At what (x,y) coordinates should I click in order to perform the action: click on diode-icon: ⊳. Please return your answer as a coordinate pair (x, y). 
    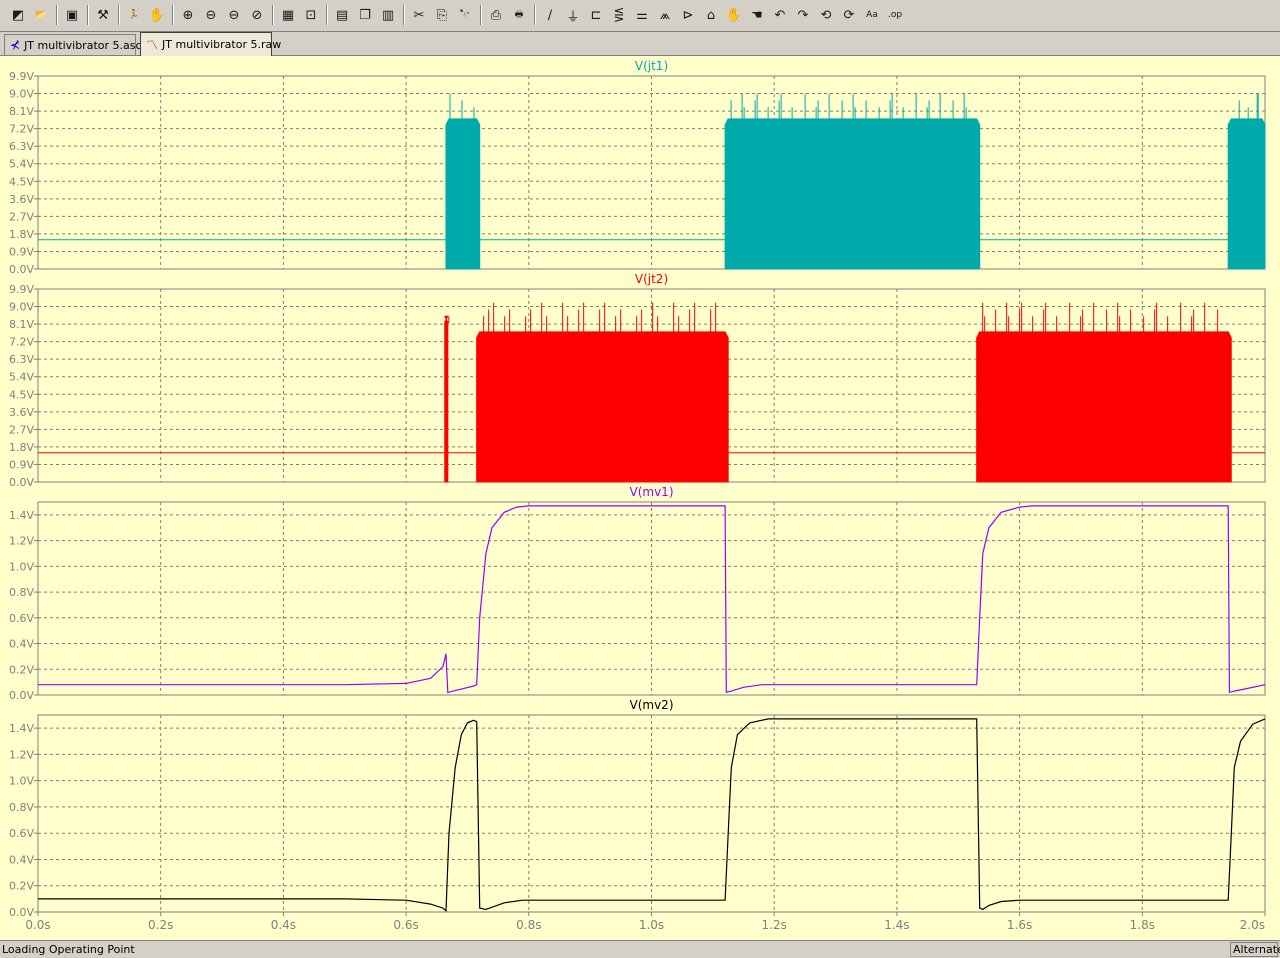
    Looking at the image, I should click on (688, 15).